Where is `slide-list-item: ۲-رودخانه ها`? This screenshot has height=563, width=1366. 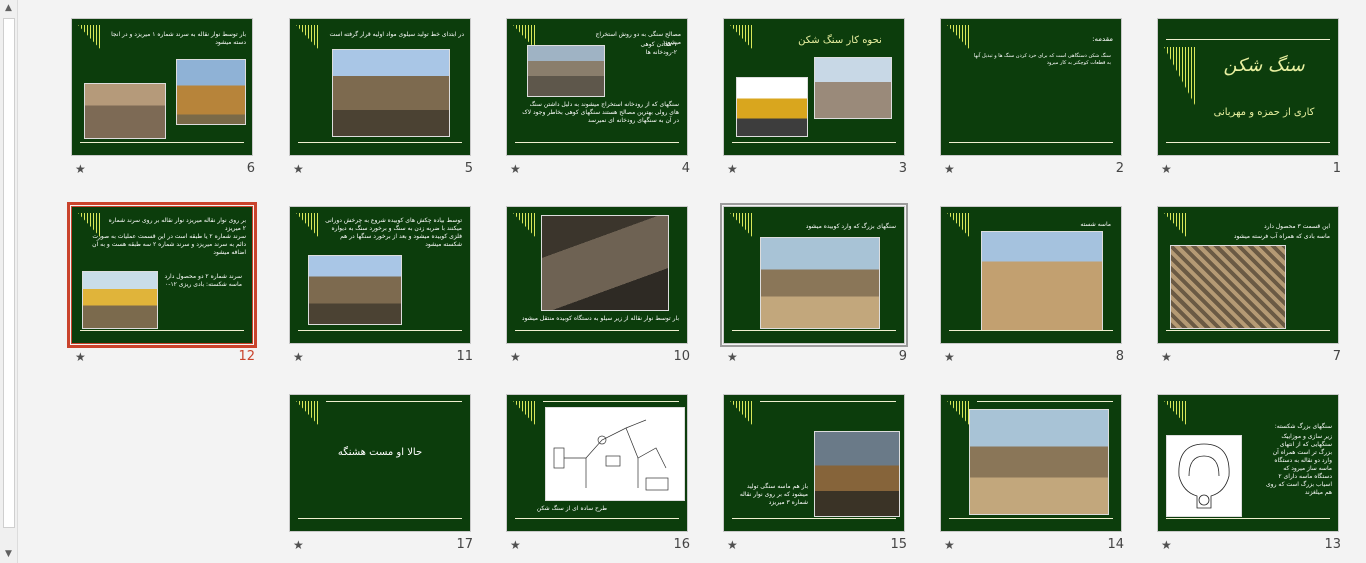 slide-list-item: ۲-رودخانه ها is located at coordinates (661, 52).